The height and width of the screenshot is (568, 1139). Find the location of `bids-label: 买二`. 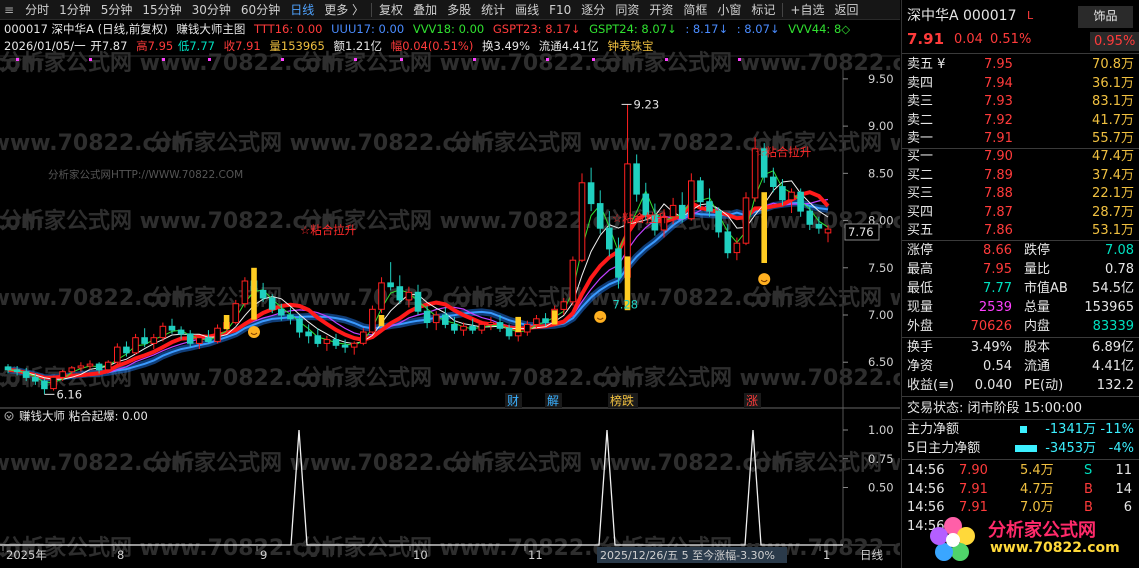

bids-label: 买二 is located at coordinates (920, 175).